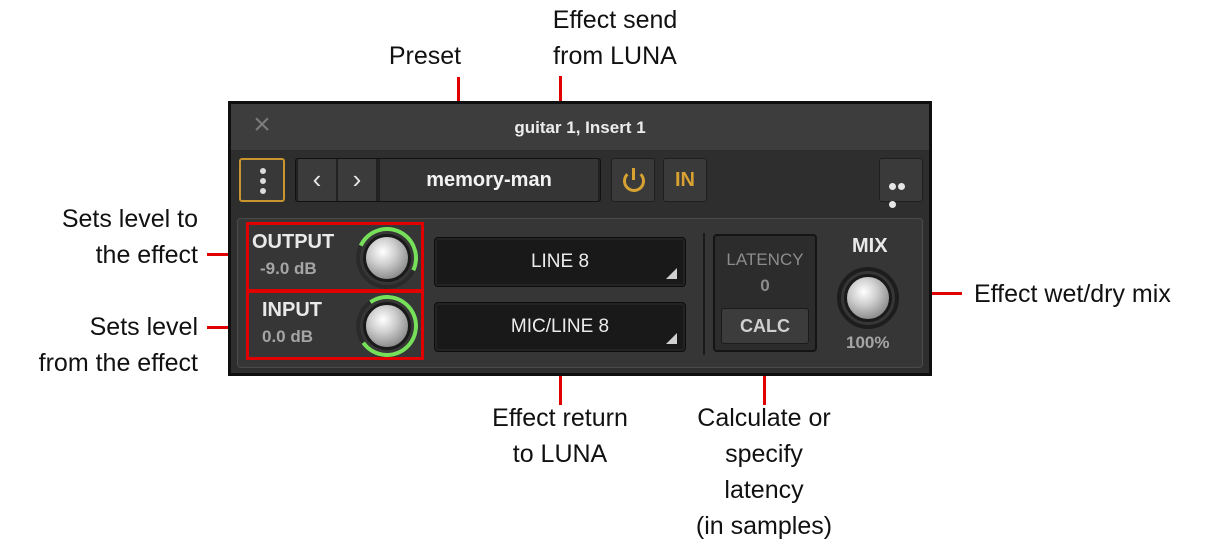  What do you see at coordinates (335, 325) in the screenshot?
I see `input-highlight-box` at bounding box center [335, 325].